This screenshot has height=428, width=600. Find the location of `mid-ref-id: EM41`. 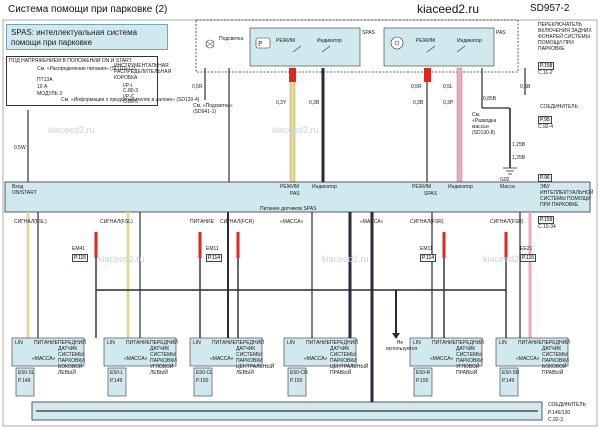

mid-ref-id: EM41 is located at coordinates (79, 249).